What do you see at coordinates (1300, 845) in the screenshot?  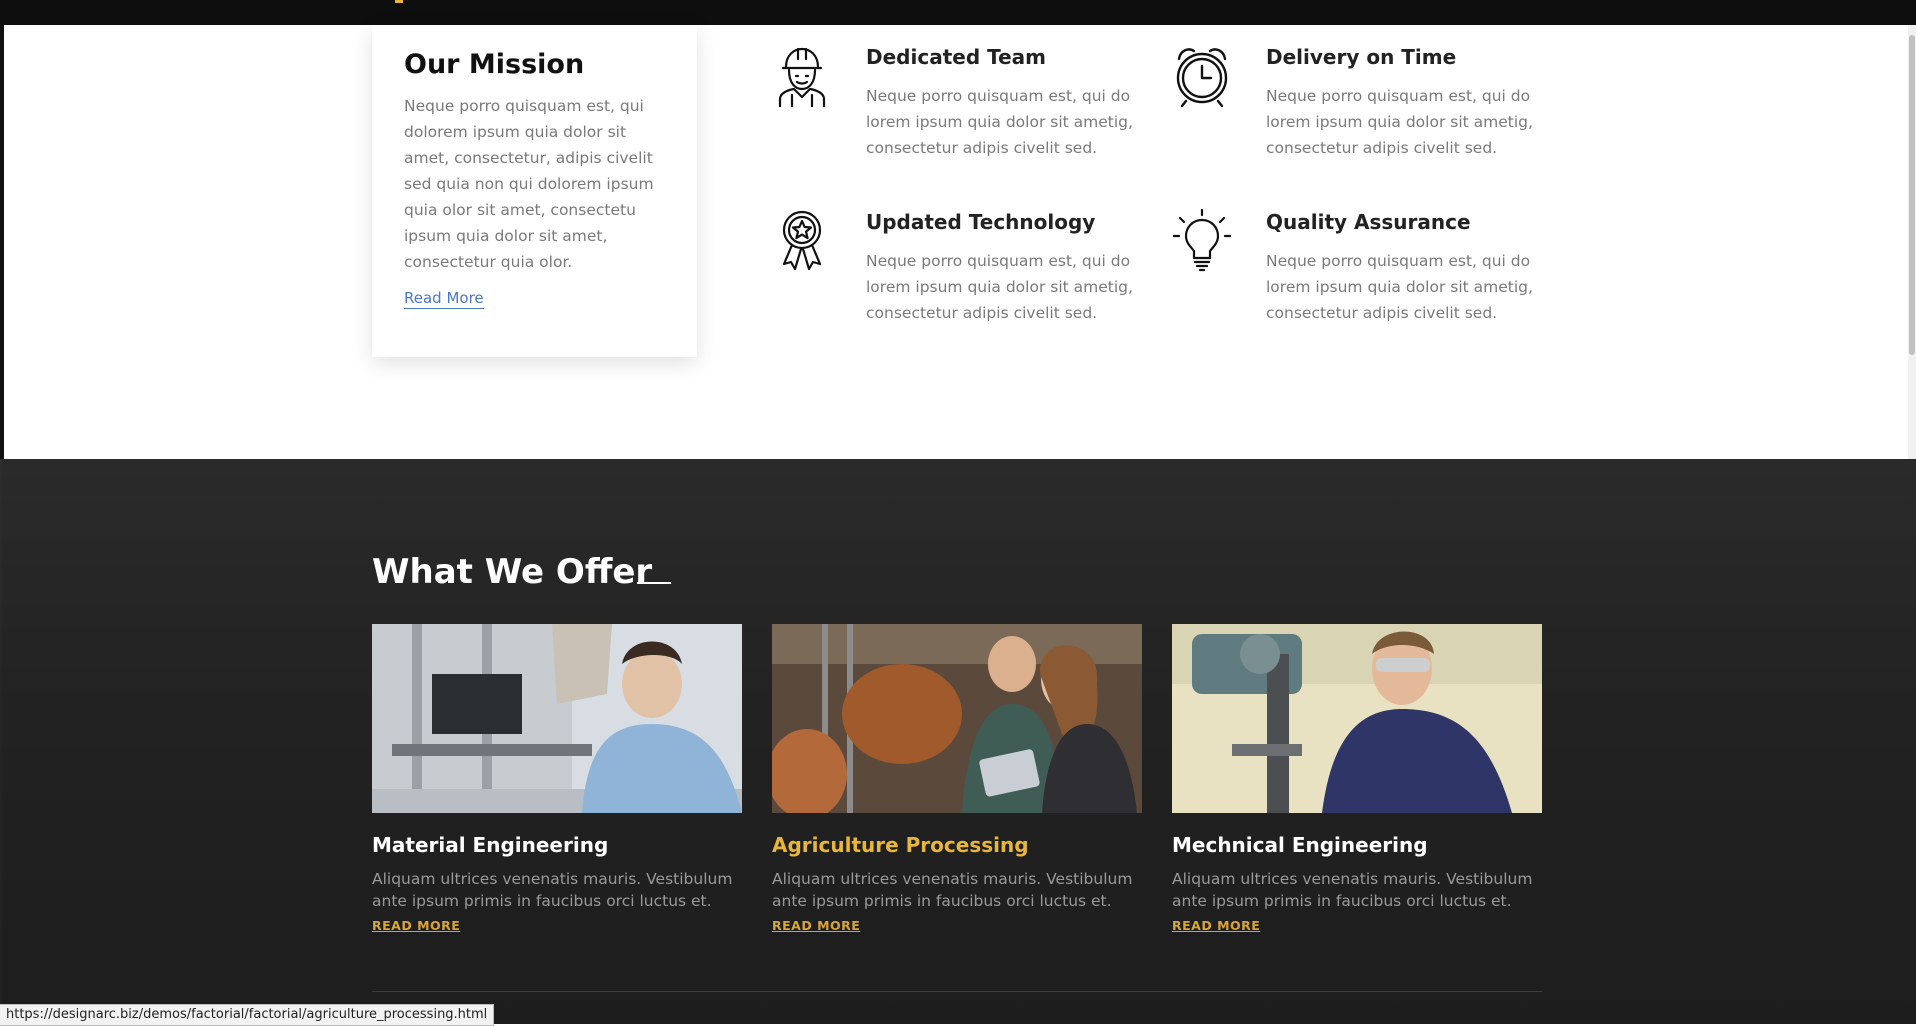 I see `offer-title: Mechnical Engineering` at bounding box center [1300, 845].